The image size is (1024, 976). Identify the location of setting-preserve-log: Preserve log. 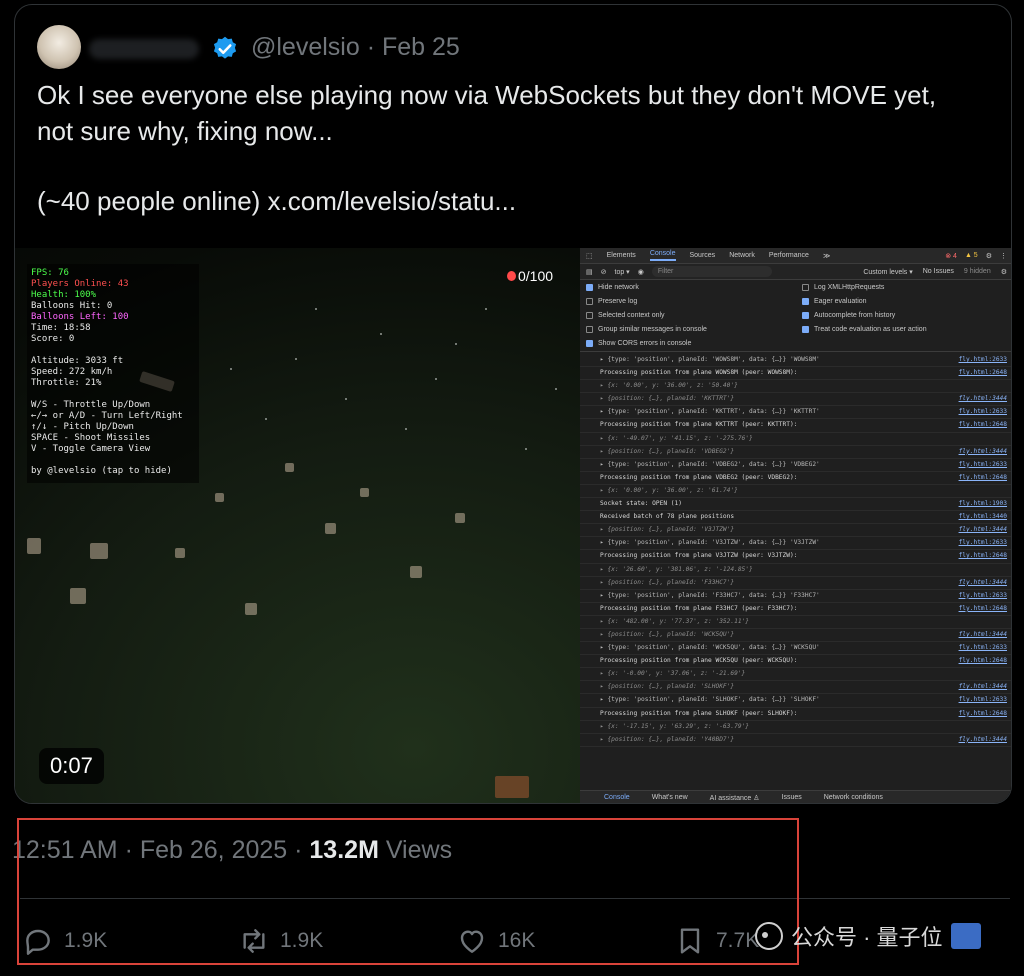
(694, 301).